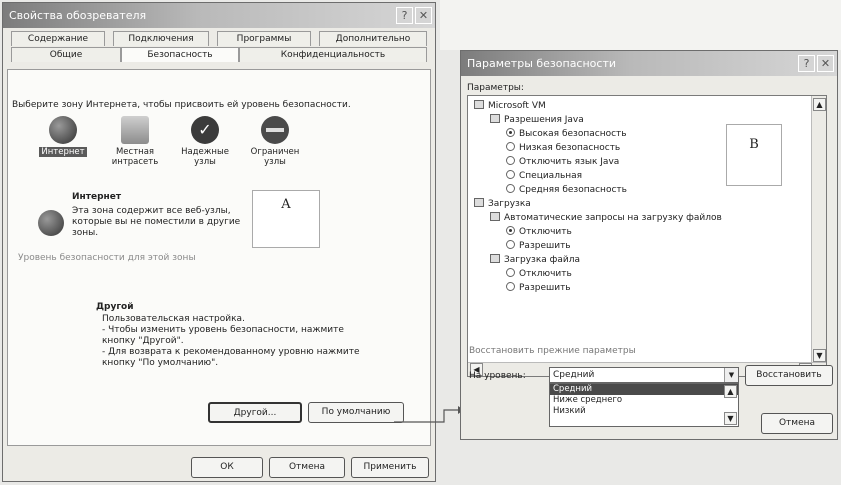 The height and width of the screenshot is (485, 841). What do you see at coordinates (161, 38) in the screenshot?
I see `tab-connections: Подключения` at bounding box center [161, 38].